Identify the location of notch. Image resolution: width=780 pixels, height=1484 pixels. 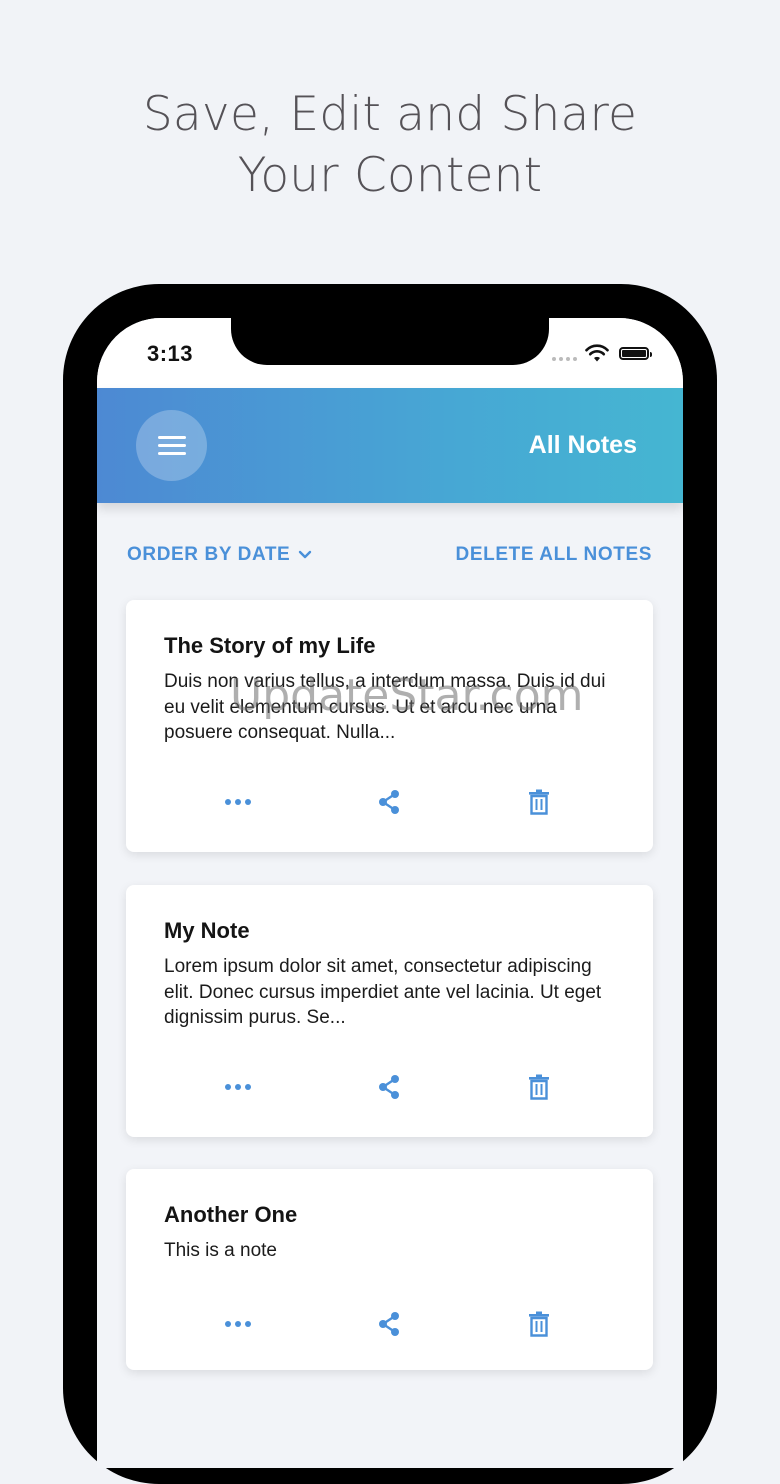
(390, 341).